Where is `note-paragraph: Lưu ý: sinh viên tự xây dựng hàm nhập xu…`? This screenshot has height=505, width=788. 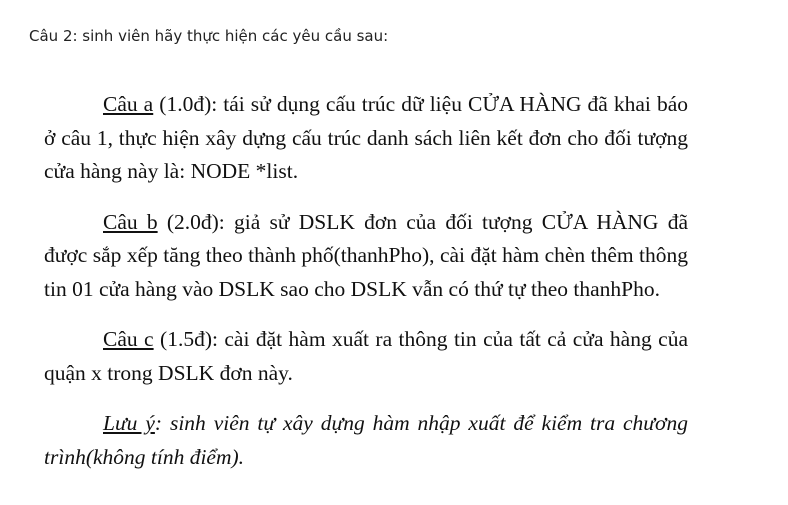 note-paragraph: Lưu ý: sinh viên tự xây dựng hàm nhập xu… is located at coordinates (366, 440).